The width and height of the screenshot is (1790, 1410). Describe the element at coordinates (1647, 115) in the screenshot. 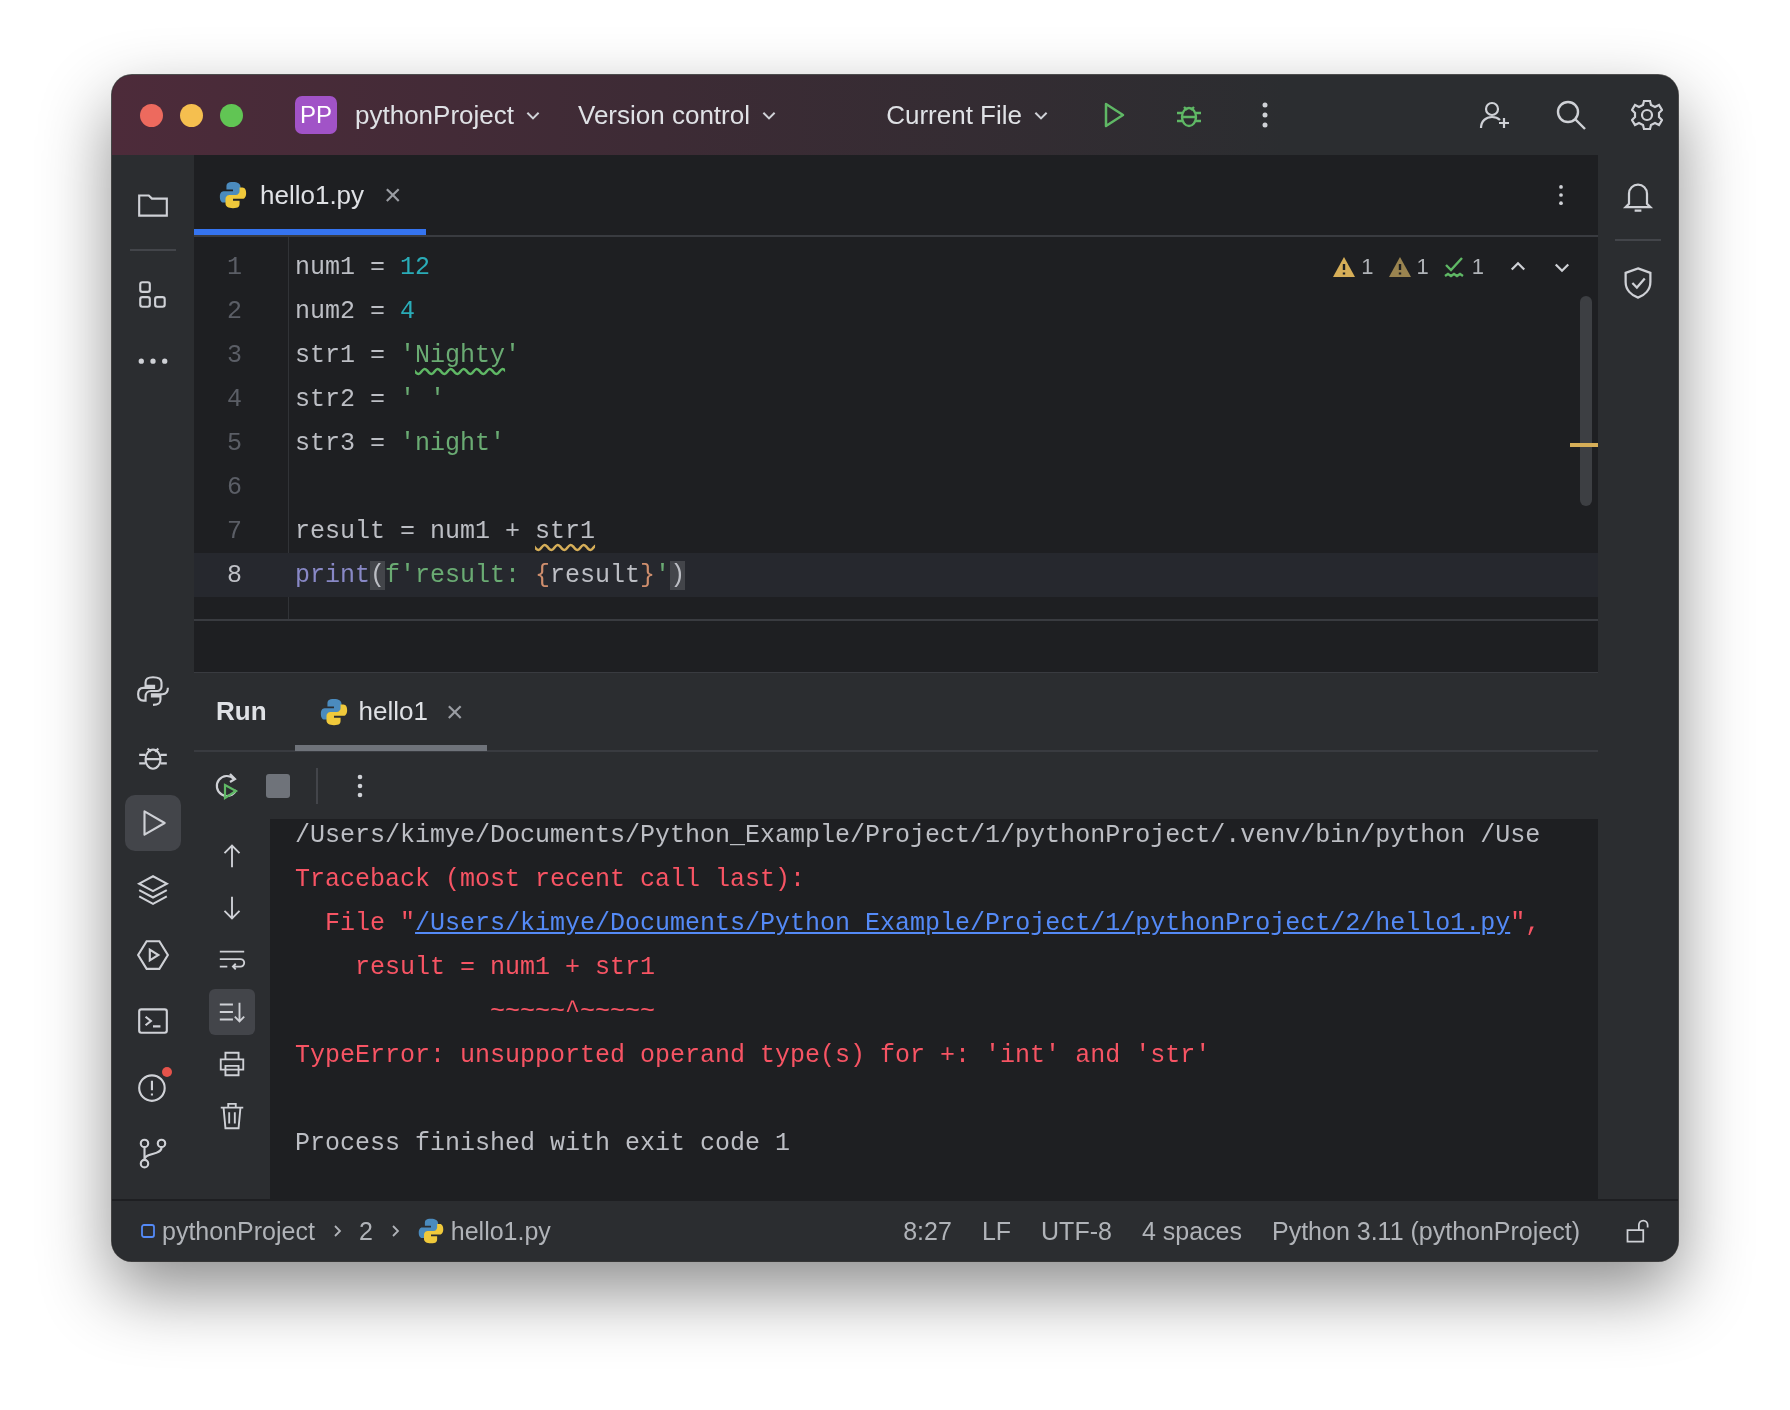

I see `settings-icon` at that location.